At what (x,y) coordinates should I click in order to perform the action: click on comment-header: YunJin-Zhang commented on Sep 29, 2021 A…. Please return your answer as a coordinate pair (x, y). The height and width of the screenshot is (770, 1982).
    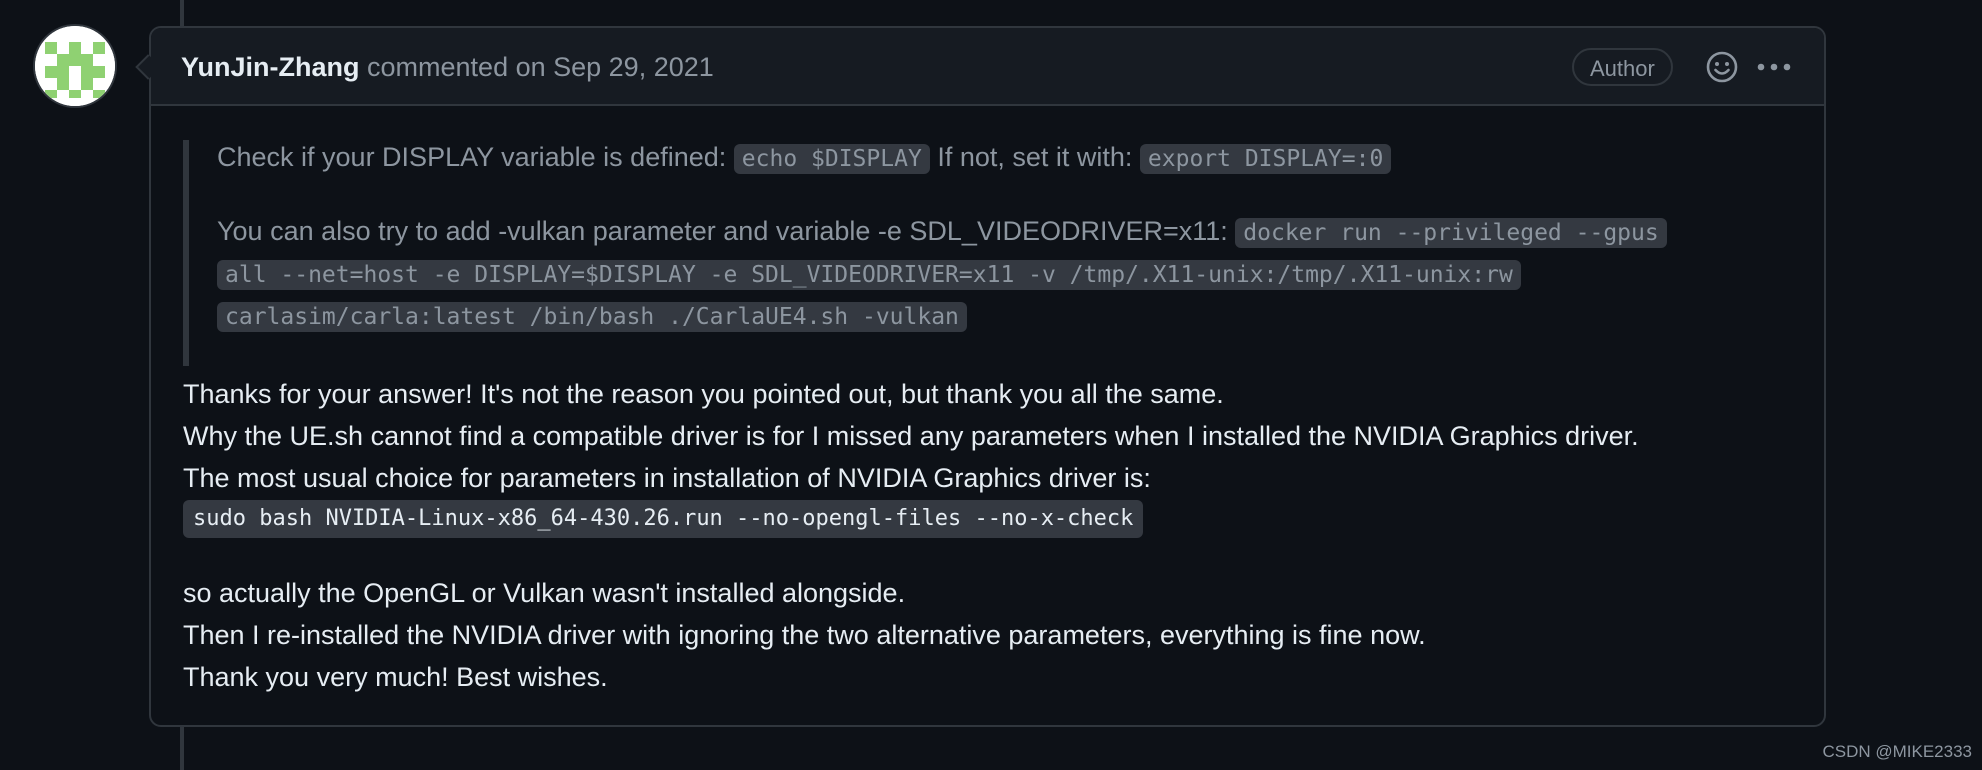
    Looking at the image, I should click on (987, 67).